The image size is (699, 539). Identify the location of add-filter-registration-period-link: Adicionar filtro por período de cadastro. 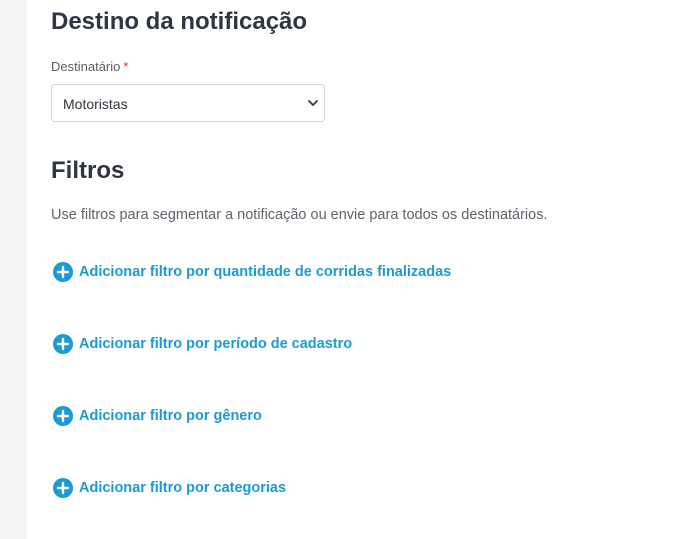
(202, 344).